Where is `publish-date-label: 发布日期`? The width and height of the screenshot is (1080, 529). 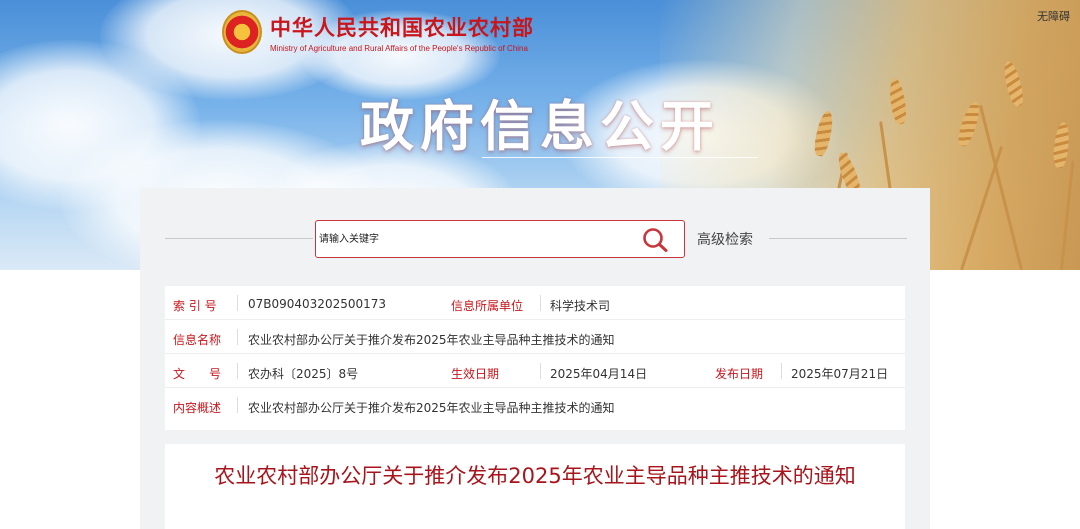 publish-date-label: 发布日期 is located at coordinates (739, 374).